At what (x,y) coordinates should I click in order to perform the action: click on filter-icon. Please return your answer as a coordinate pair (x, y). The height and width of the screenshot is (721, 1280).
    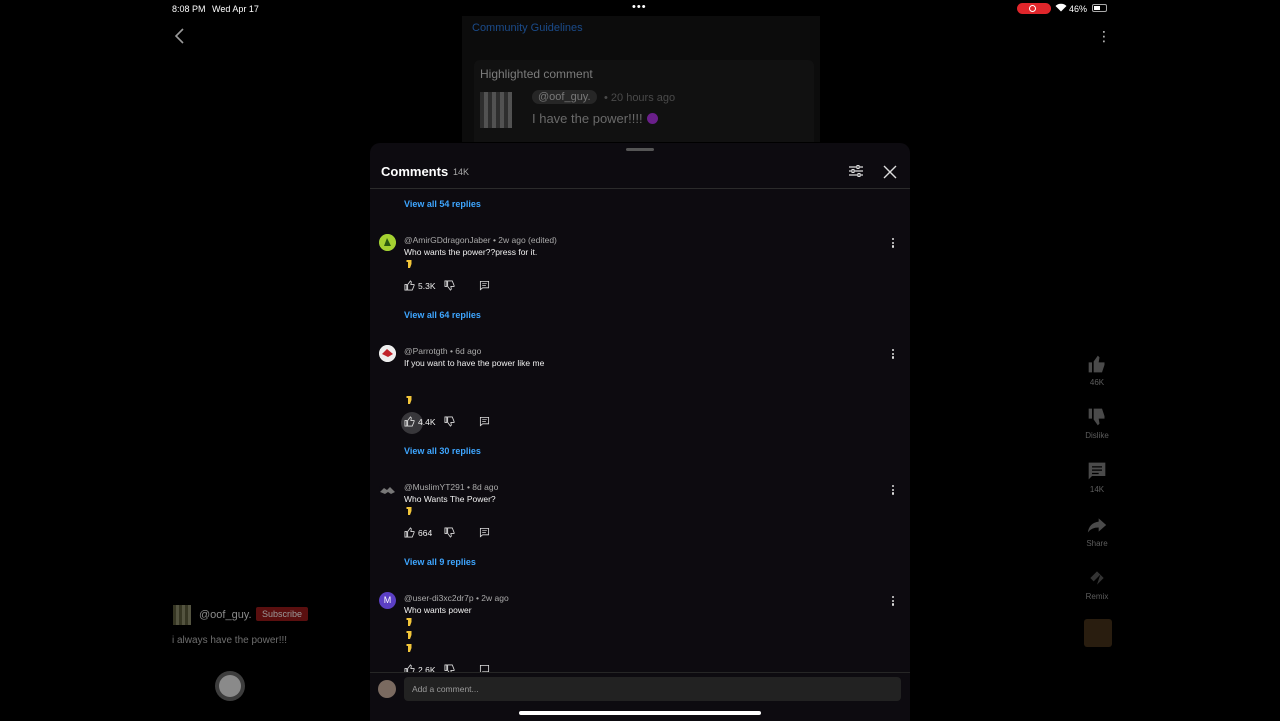
    Looking at the image, I should click on (856, 171).